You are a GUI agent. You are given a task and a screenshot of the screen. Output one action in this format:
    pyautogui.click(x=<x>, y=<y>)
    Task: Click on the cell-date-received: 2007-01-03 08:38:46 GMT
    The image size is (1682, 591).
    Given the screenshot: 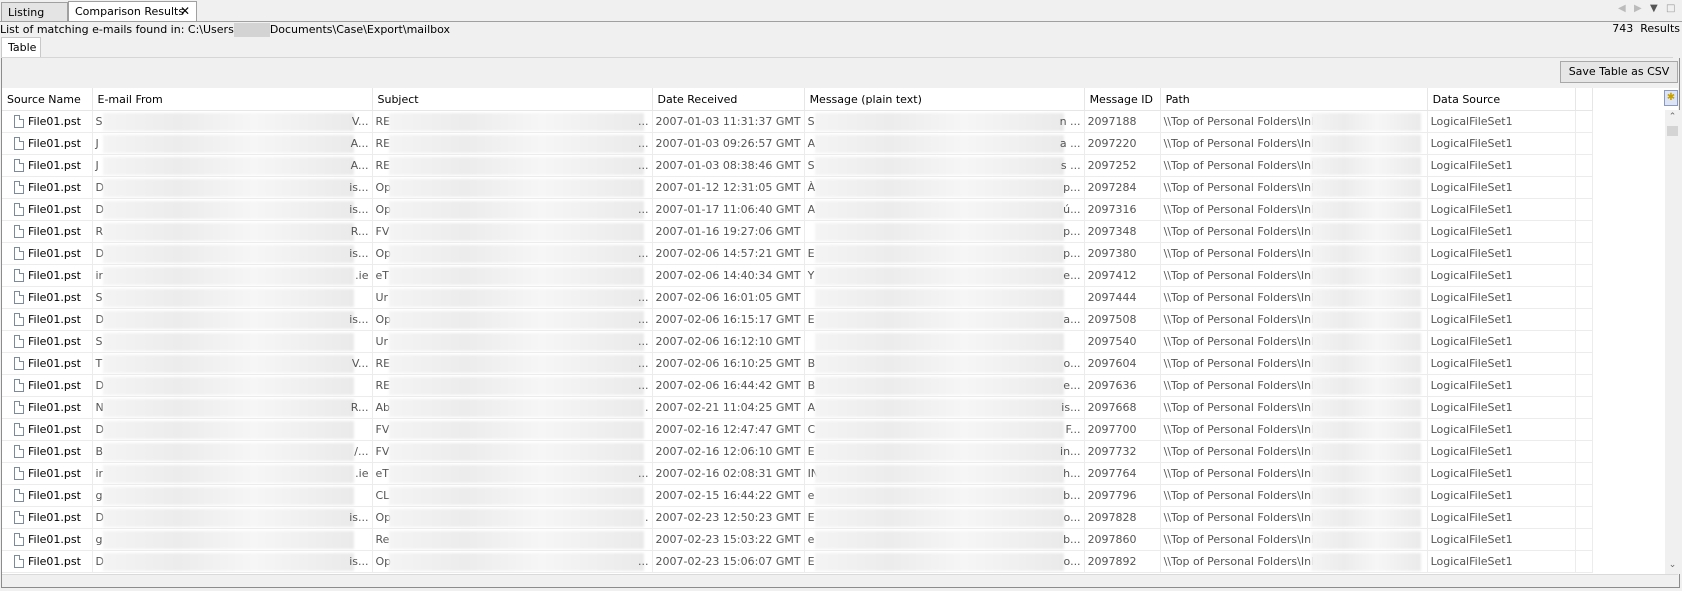 What is the action you would take?
    pyautogui.click(x=728, y=165)
    